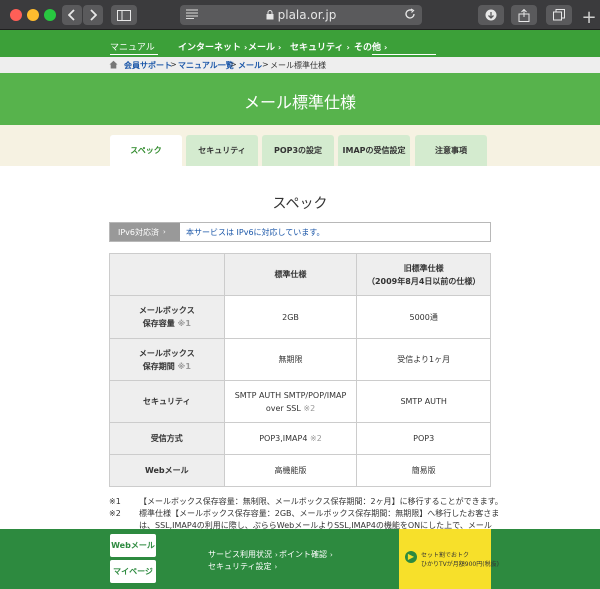 The height and width of the screenshot is (589, 600). I want to click on table-header-row: 標準仕様 旧標準仕様 （2009年8月4日以前の仕様）, so click(300, 274).